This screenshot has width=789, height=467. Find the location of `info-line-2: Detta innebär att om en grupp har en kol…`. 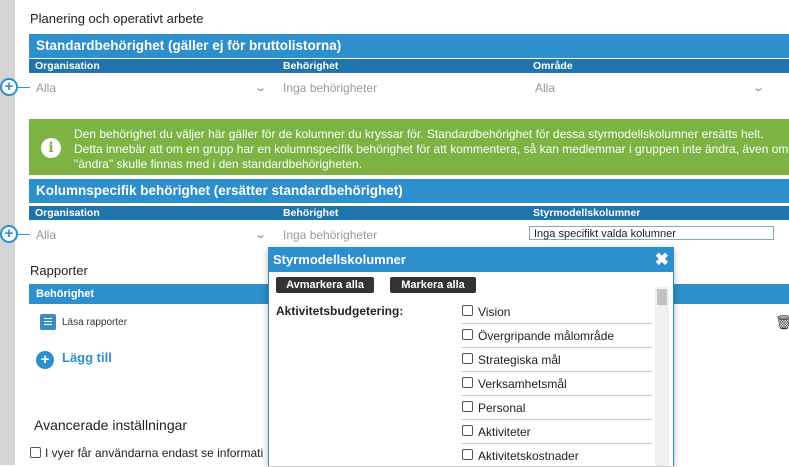

info-line-2: Detta innebär att om en grupp har en kol… is located at coordinates (431, 149).